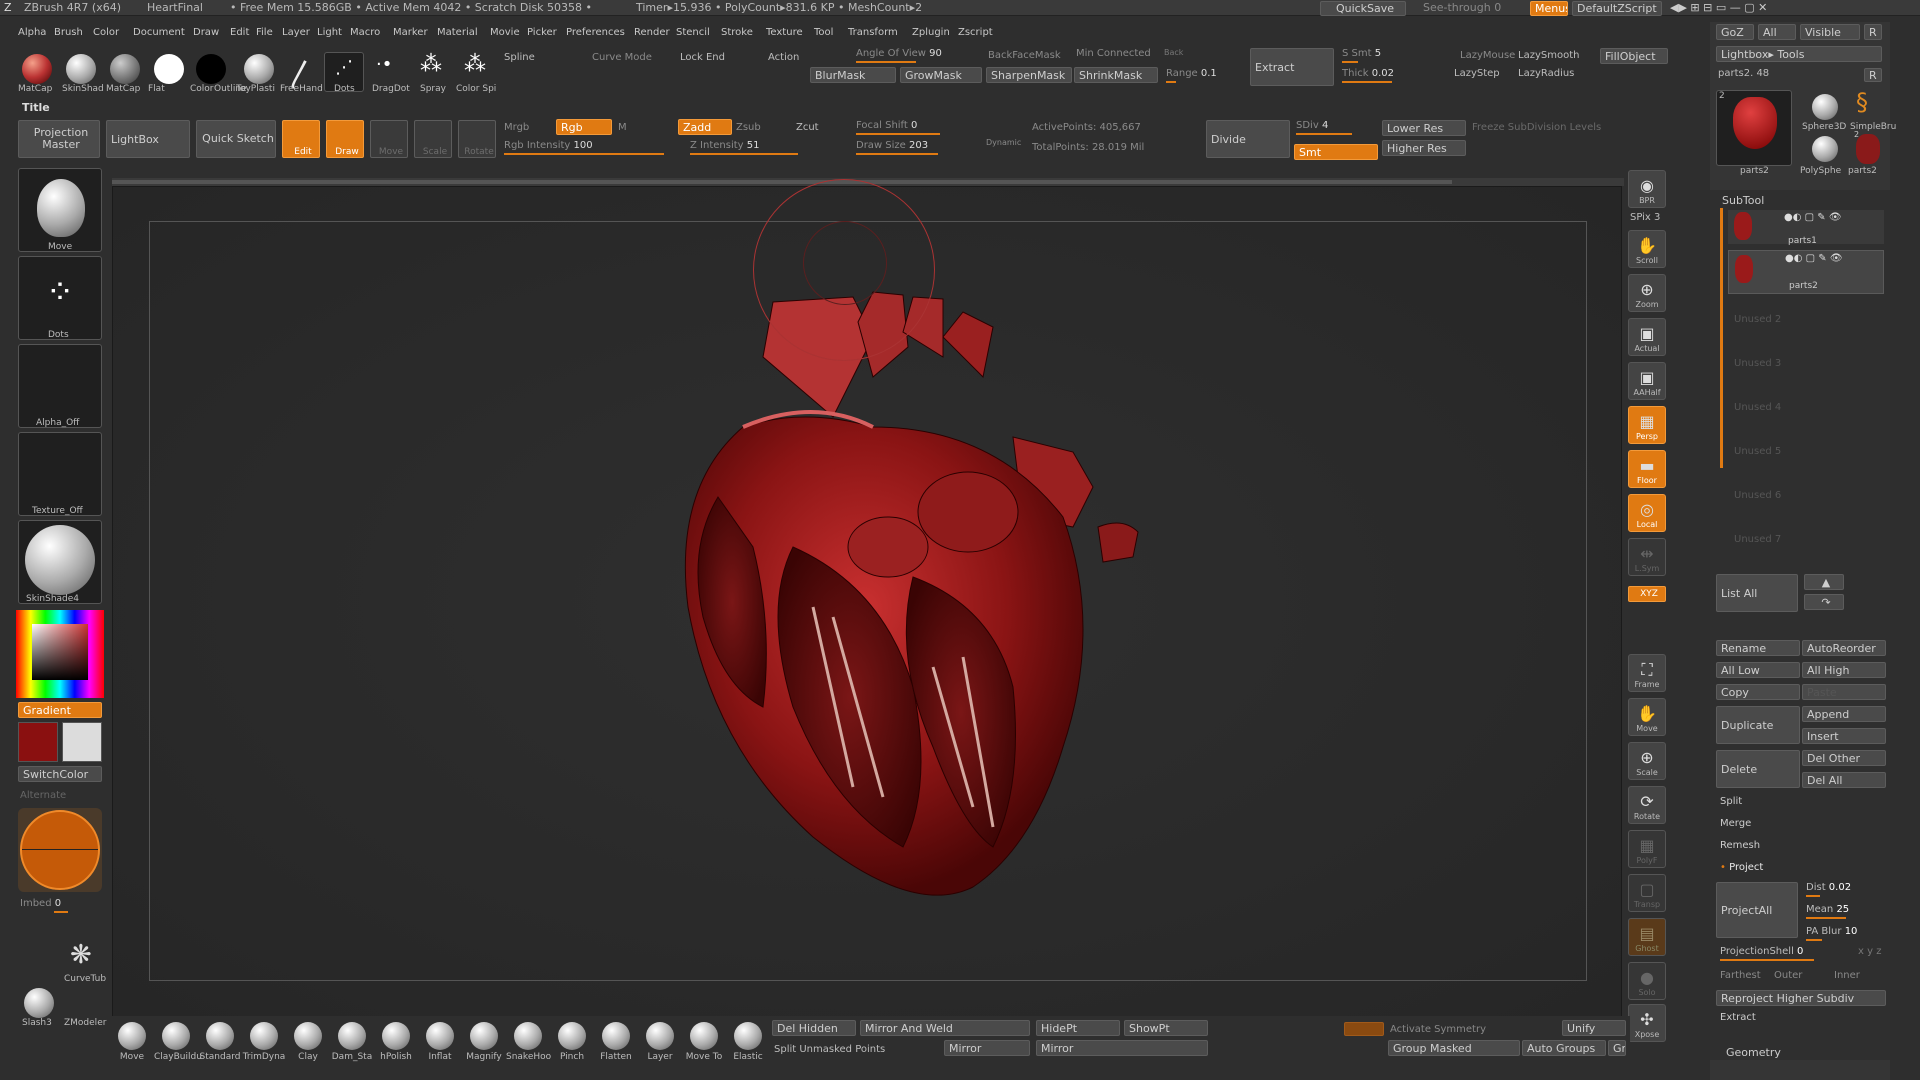 The width and height of the screenshot is (1920, 1080). I want to click on toyplastic-icon, so click(259, 69).